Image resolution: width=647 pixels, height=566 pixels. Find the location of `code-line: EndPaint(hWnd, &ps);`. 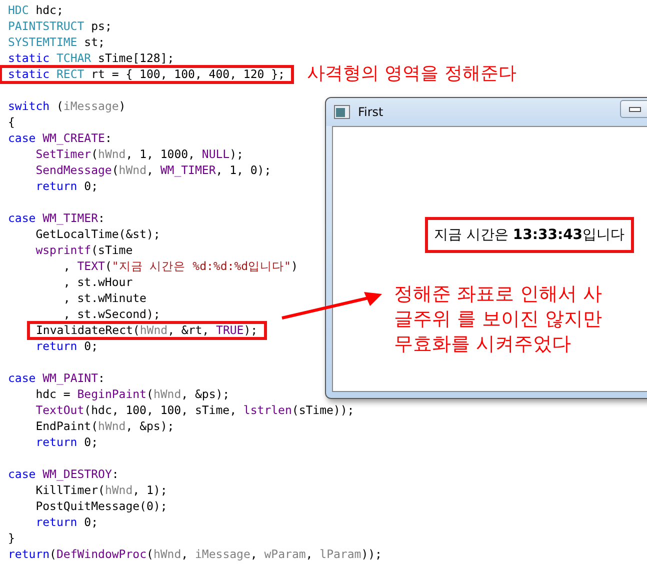

code-line: EndPaint(hWnd, &ps); is located at coordinates (104, 426).